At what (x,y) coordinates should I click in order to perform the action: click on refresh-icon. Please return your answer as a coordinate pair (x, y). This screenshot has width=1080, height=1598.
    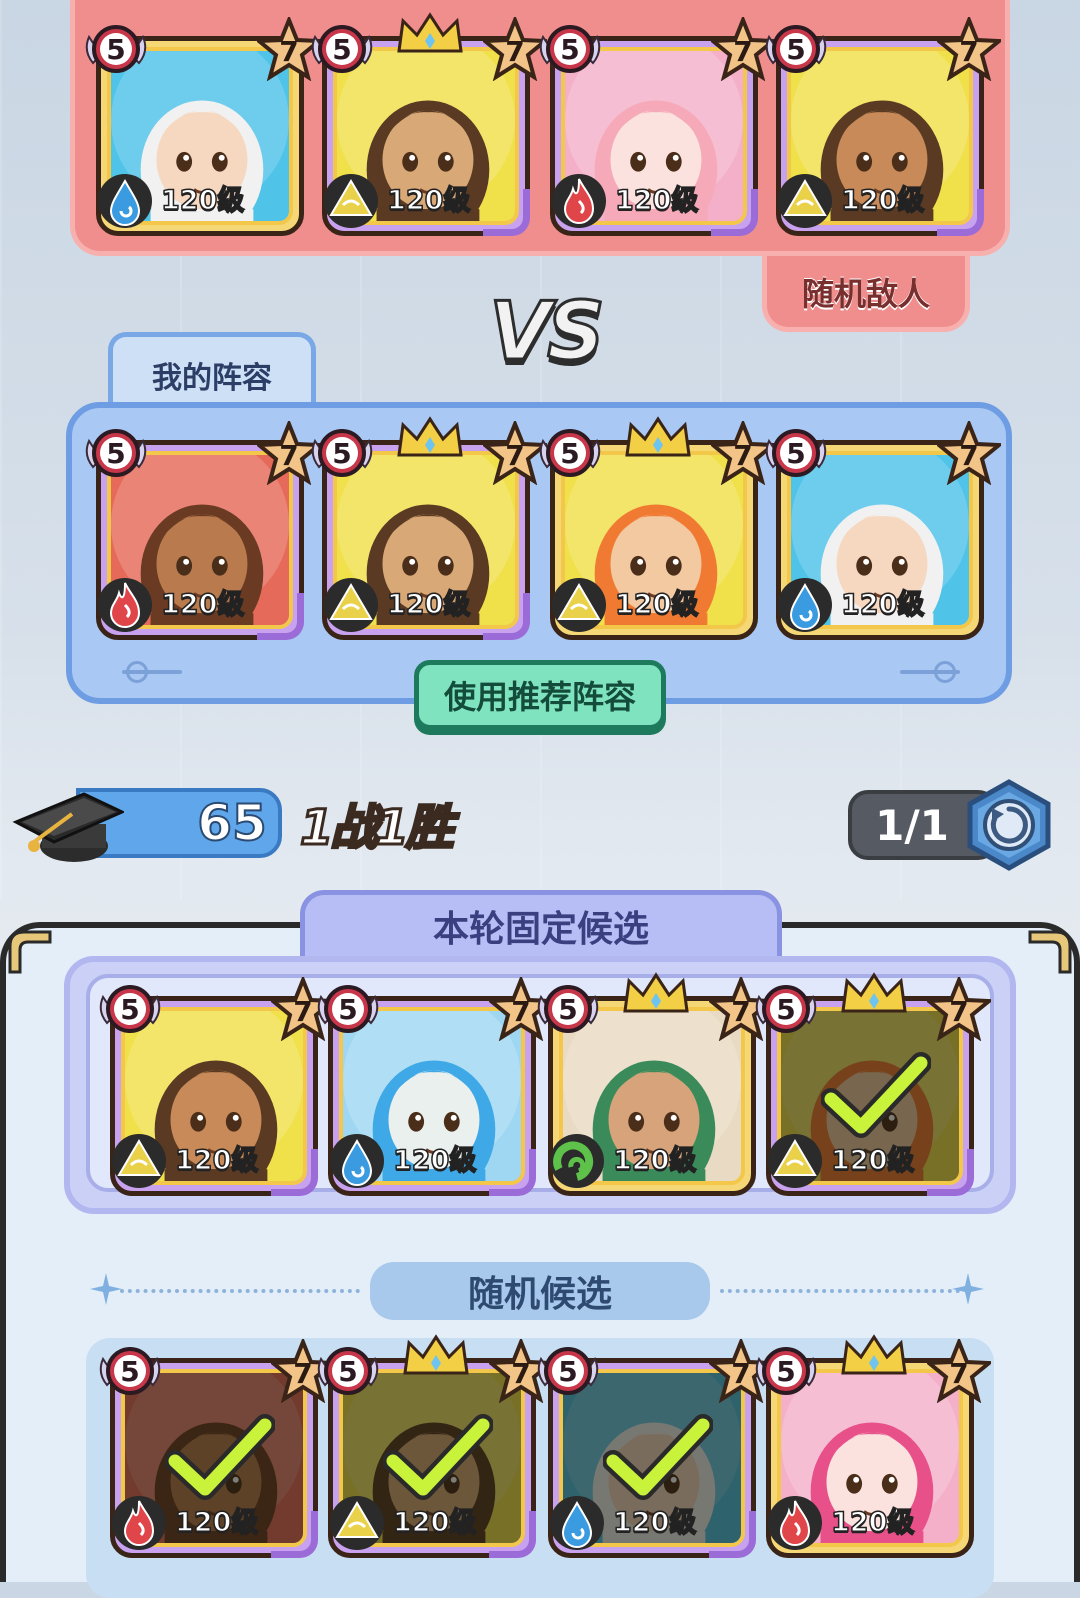
    Looking at the image, I should click on (1009, 825).